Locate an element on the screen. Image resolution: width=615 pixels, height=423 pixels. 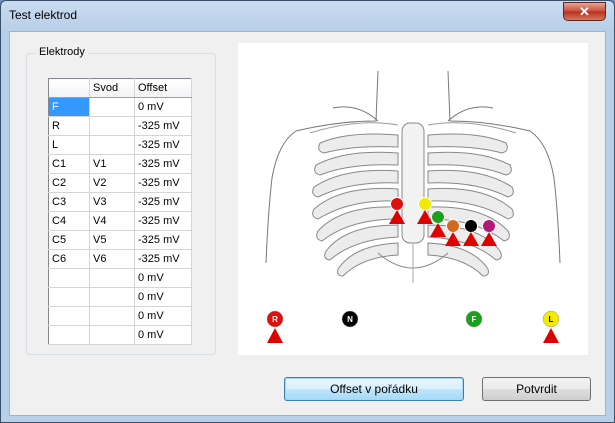
table-cell-lead: V4 is located at coordinates (112, 221).